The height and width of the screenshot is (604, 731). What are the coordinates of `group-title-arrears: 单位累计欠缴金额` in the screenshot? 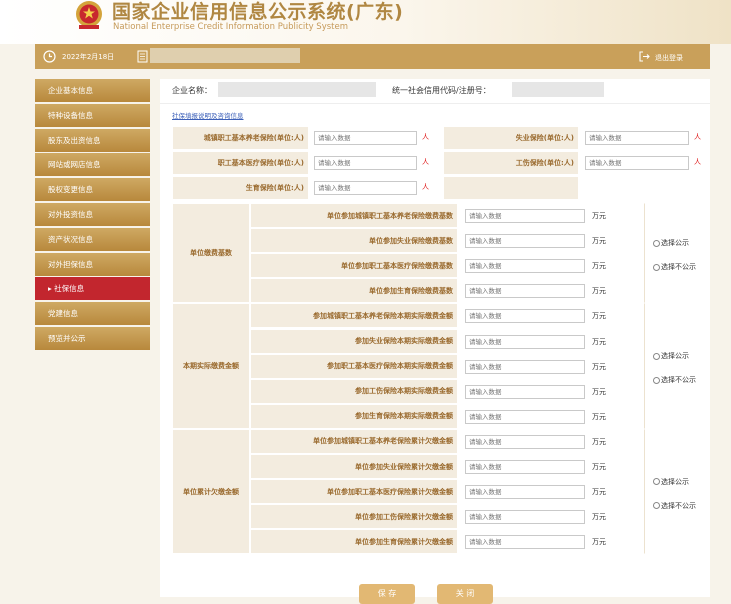 It's located at (211, 491).